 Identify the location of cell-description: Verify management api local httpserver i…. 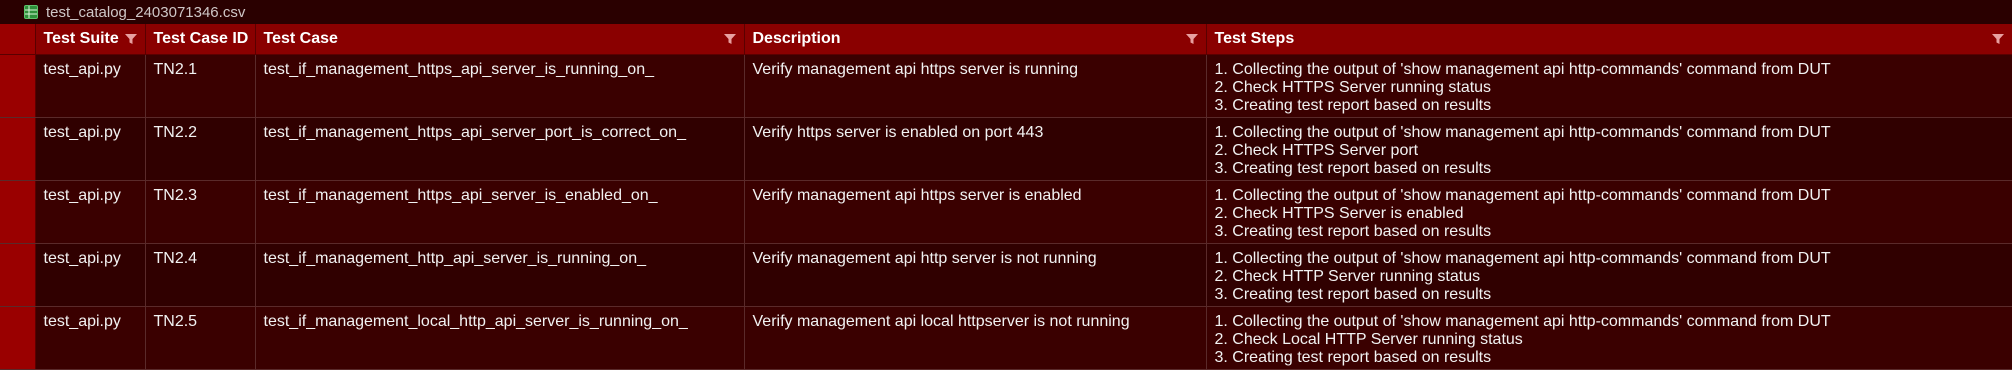
(975, 338).